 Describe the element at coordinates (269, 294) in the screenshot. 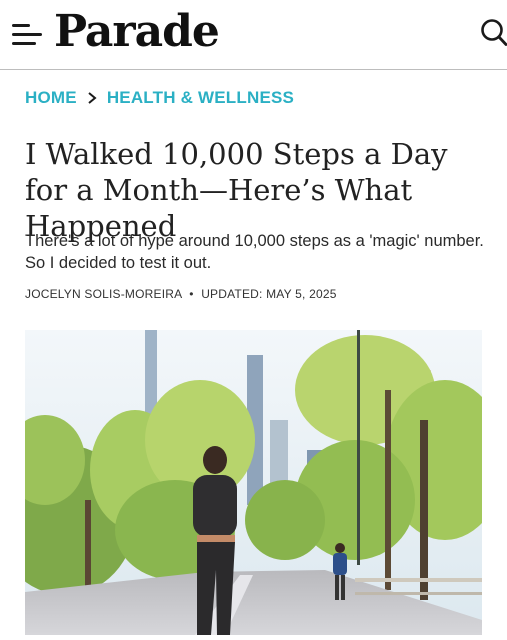

I see `updated-date: UPDATED: MAY 5, 2025` at that location.